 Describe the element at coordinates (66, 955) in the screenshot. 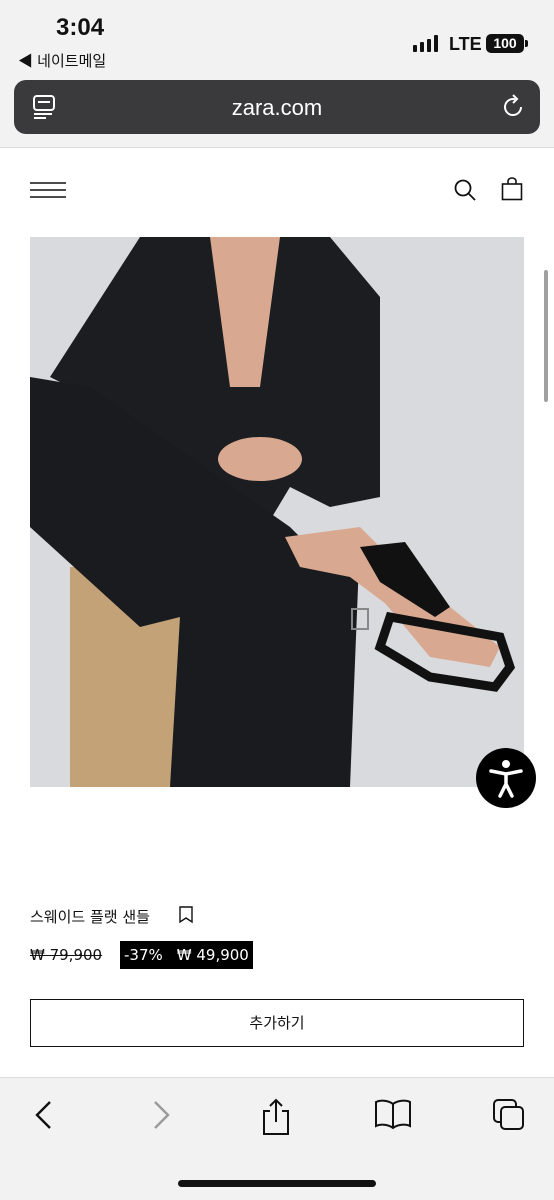

I see `original-price: ₩ 79,900` at that location.